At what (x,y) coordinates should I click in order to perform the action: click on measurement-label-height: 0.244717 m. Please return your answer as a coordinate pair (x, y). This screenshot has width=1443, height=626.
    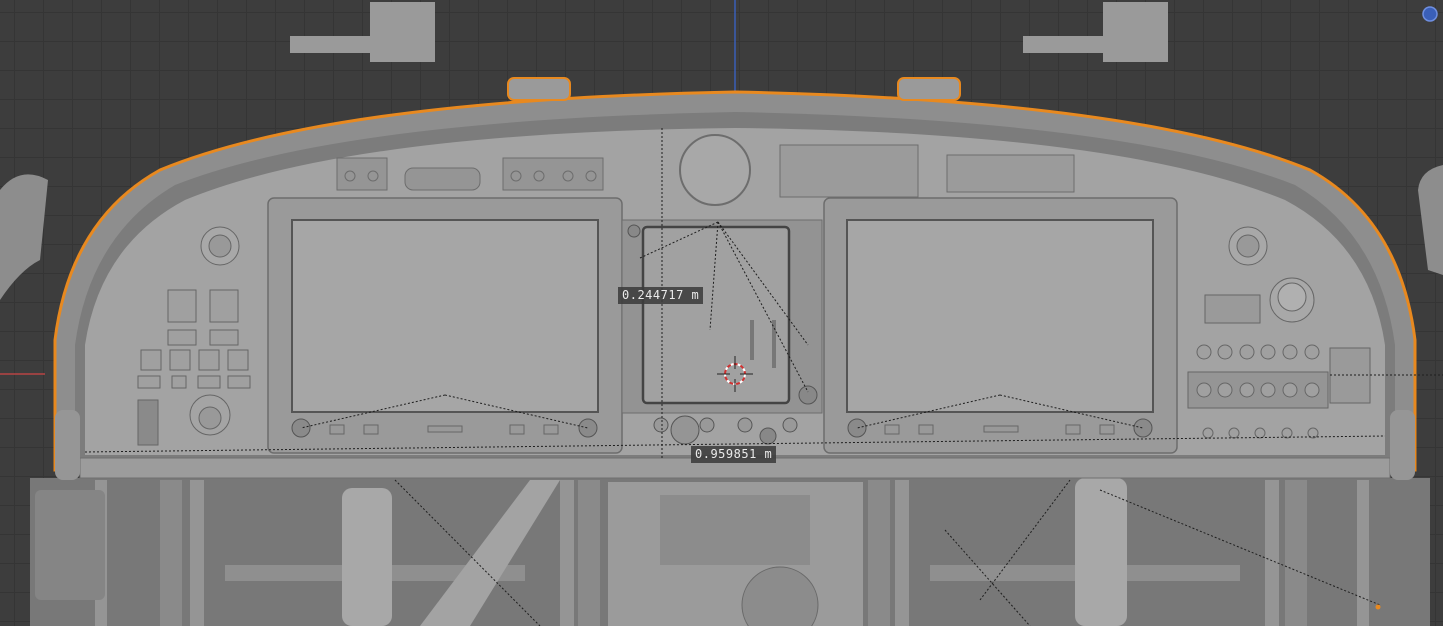
    Looking at the image, I should click on (661, 295).